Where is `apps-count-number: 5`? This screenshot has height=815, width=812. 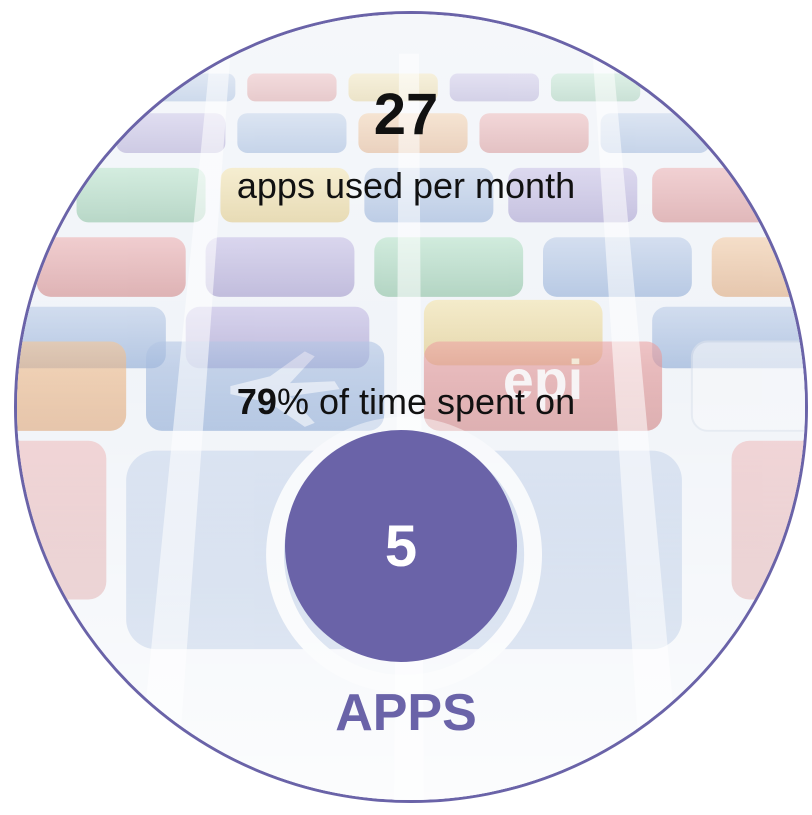
apps-count-number: 5 is located at coordinates (401, 546).